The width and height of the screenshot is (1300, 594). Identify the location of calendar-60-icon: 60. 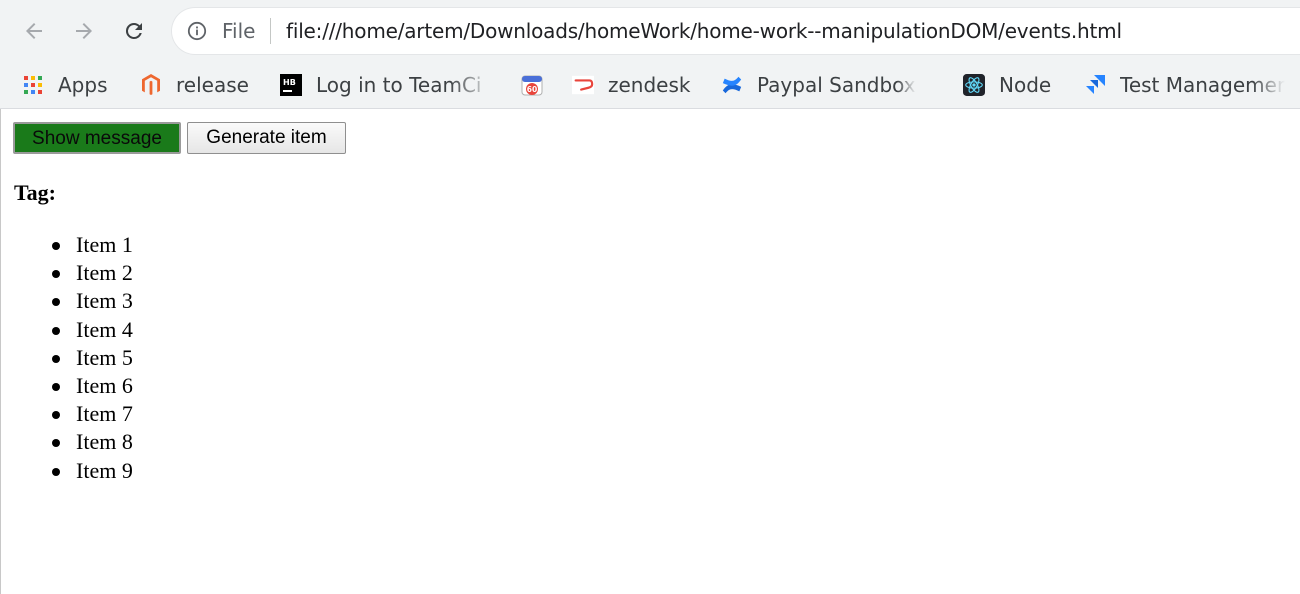
(532, 85).